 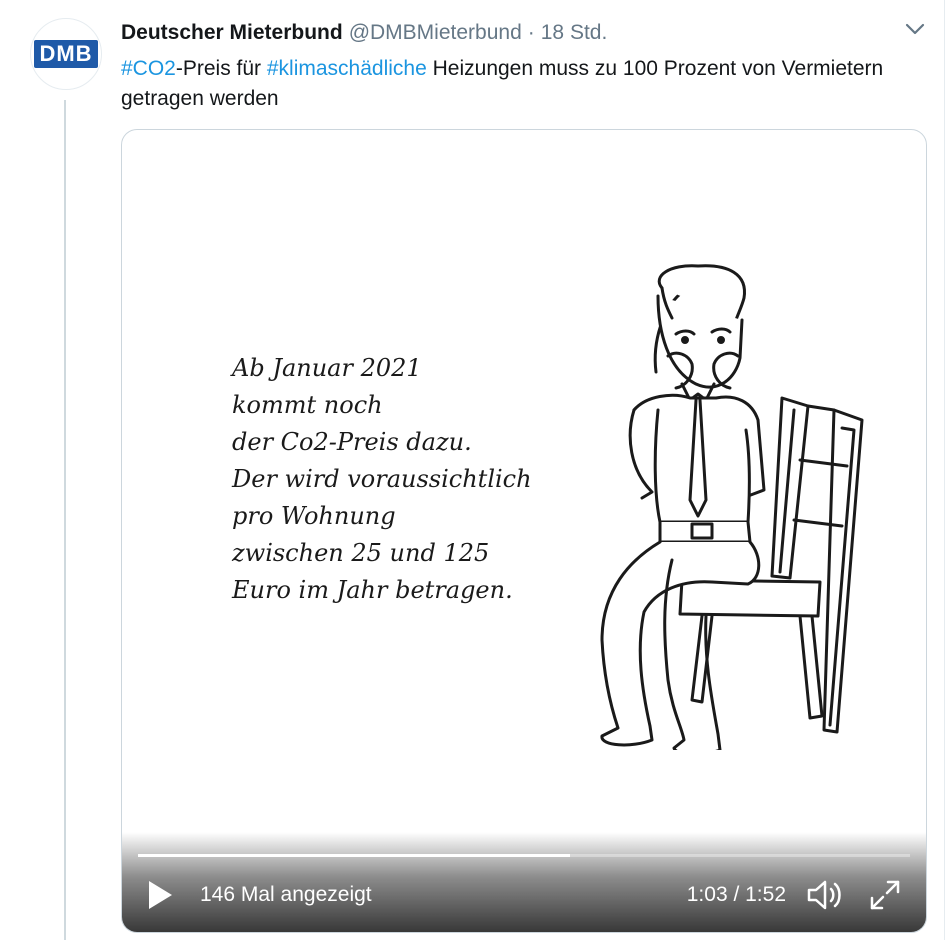 I want to click on video-caption-line: Euro im Jahr betragen., so click(x=372, y=590).